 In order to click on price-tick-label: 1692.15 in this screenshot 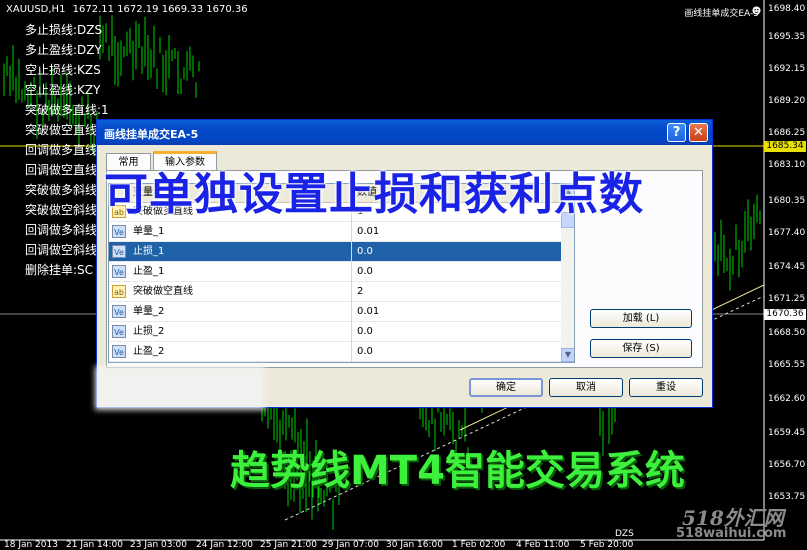, I will do `click(787, 69)`.